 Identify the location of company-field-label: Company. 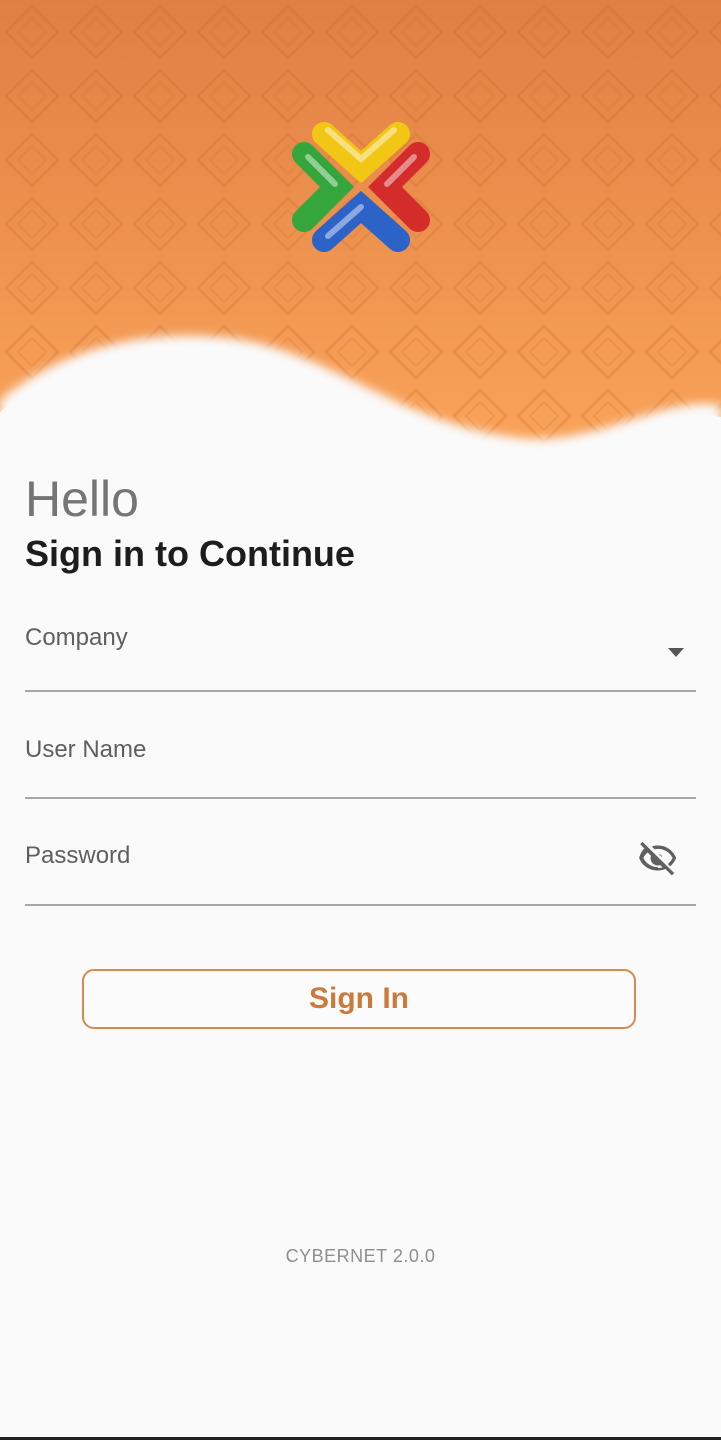
(76, 637).